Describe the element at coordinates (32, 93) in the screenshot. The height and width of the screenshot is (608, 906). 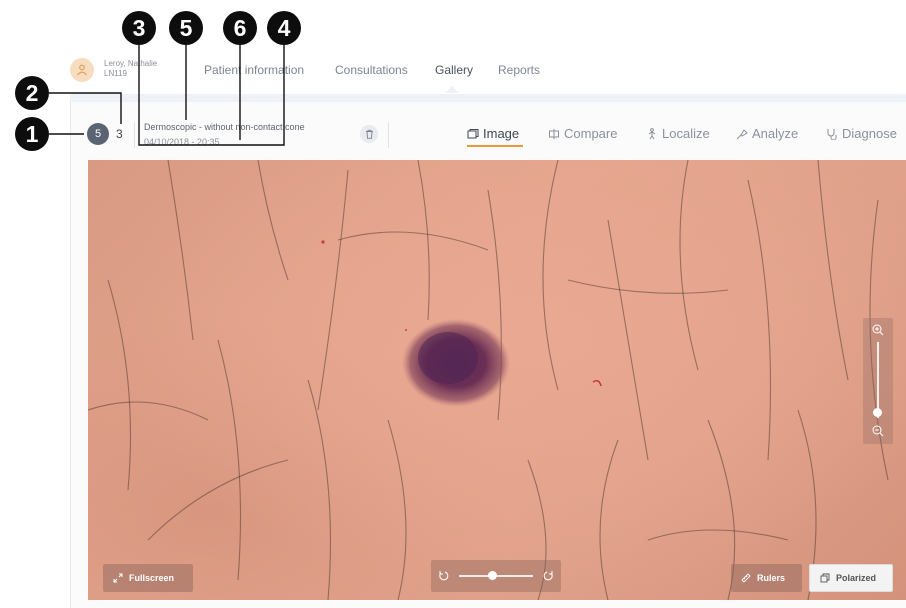
I see `callout-2: 2` at that location.